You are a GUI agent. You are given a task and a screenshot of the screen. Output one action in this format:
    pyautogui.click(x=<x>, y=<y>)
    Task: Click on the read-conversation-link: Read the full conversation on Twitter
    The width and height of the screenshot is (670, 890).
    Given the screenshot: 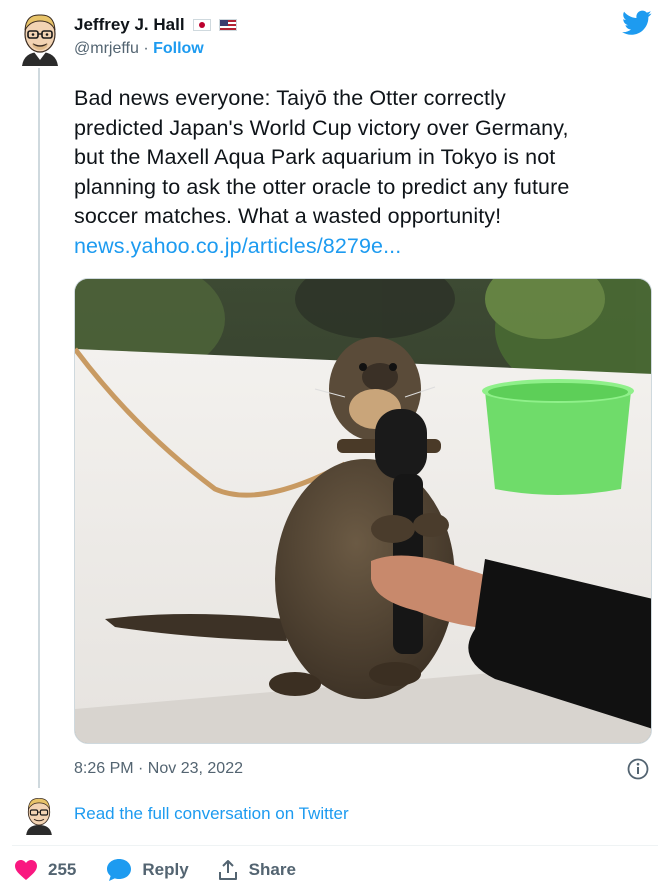 What is the action you would take?
    pyautogui.click(x=211, y=814)
    